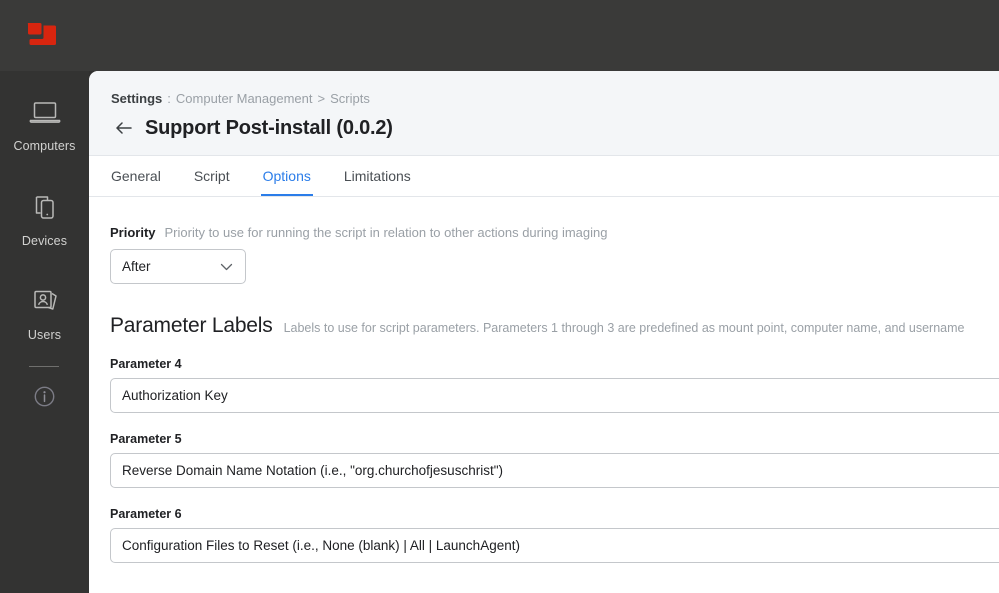 The width and height of the screenshot is (999, 593). Describe the element at coordinates (544, 176) in the screenshot. I see `tab-bar: General Script Options Limitations` at that location.